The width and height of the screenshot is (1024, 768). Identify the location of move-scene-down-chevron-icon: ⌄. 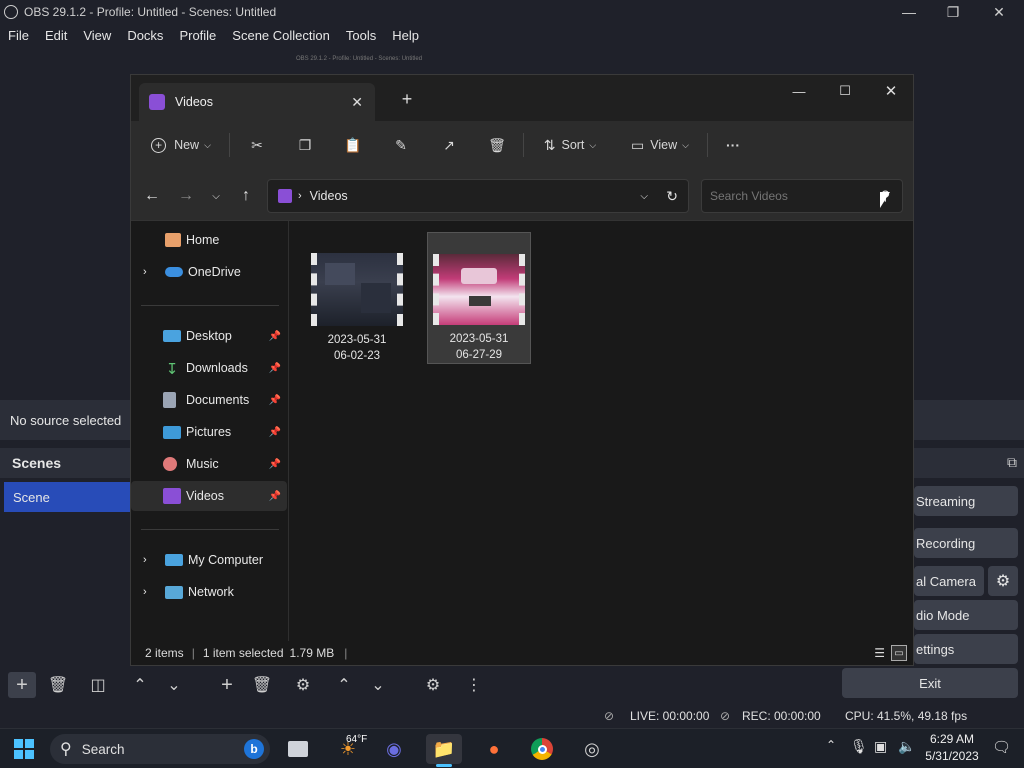
(174, 685).